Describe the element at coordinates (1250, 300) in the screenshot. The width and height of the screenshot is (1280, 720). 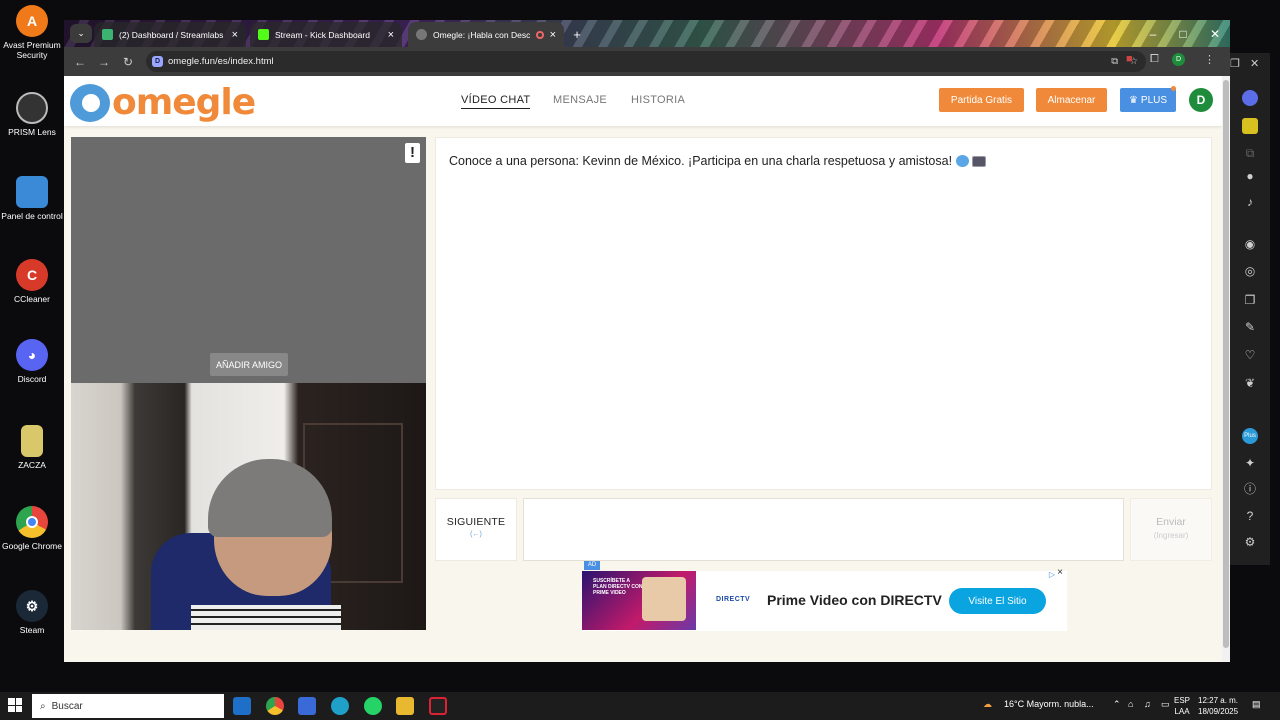
I see `layers-icon: ❐` at that location.